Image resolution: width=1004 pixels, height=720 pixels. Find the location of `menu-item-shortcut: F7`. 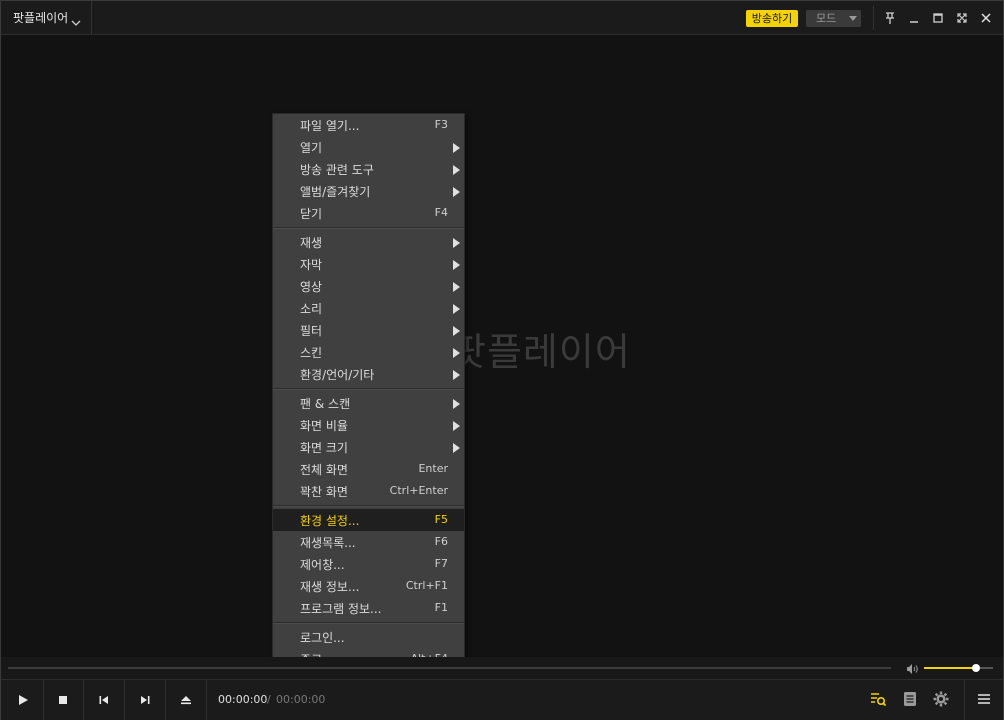

menu-item-shortcut: F7 is located at coordinates (441, 563).